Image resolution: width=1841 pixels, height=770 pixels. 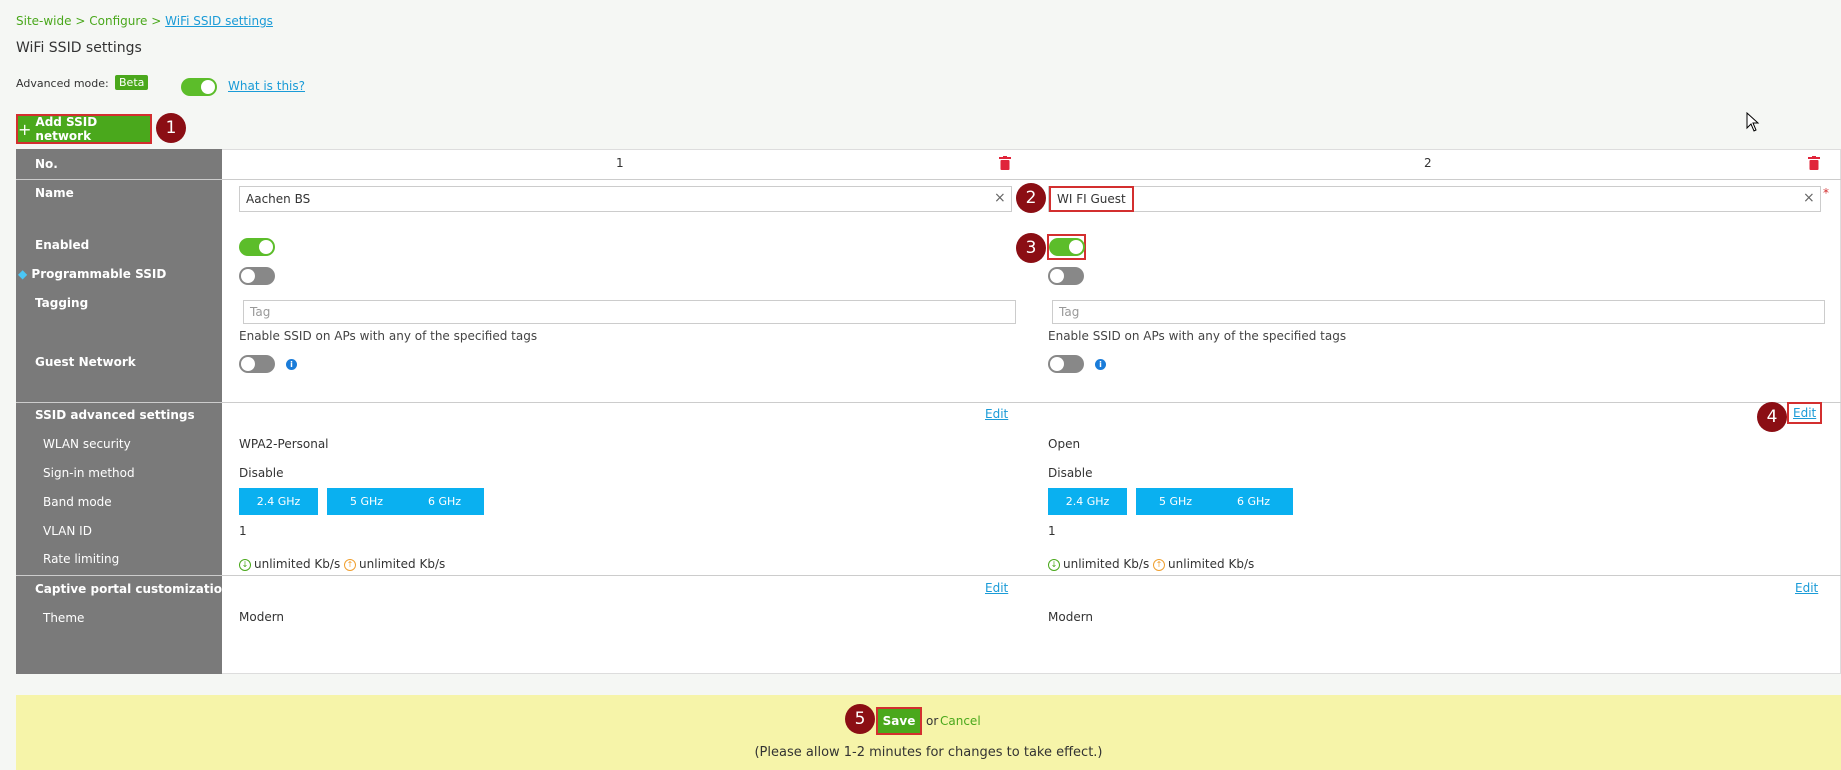 What do you see at coordinates (1806, 588) in the screenshot?
I see `captive-portal-edit-2: Edit` at bounding box center [1806, 588].